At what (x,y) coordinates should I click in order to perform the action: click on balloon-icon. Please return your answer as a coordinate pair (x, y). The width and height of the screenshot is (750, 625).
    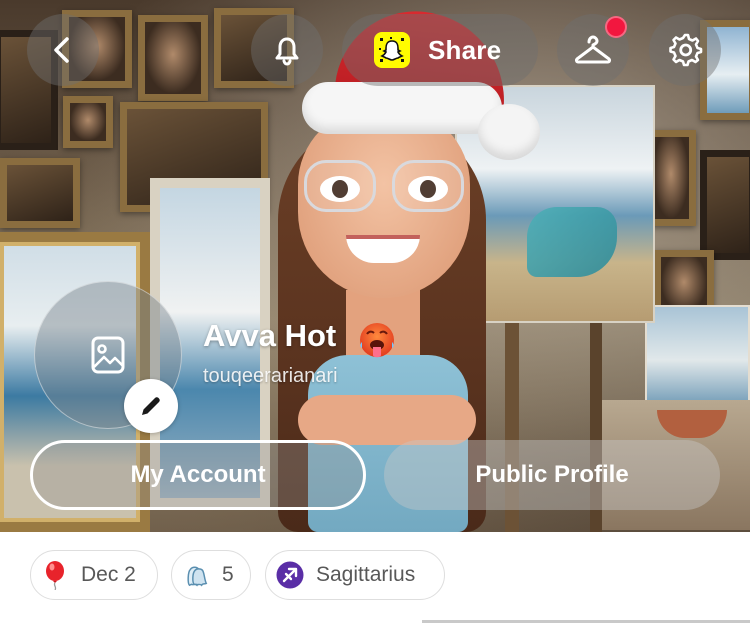
    Looking at the image, I should click on (55, 575).